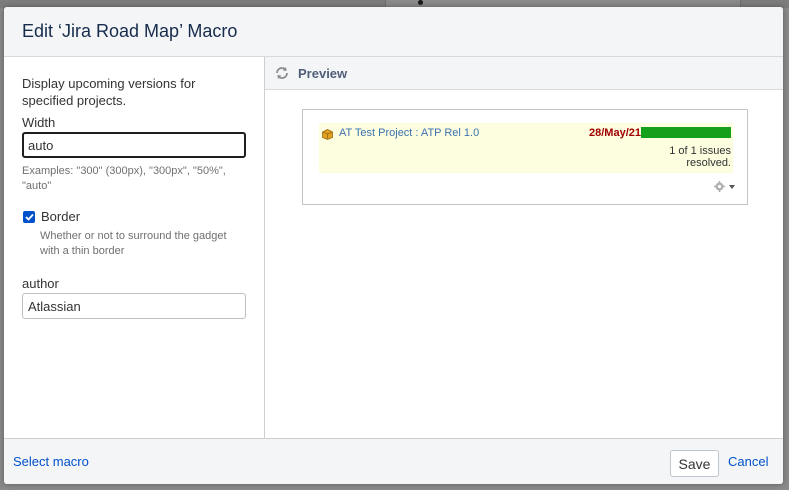 Image resolution: width=789 pixels, height=490 pixels. What do you see at coordinates (748, 461) in the screenshot?
I see `cancel-link: Cancel` at bounding box center [748, 461].